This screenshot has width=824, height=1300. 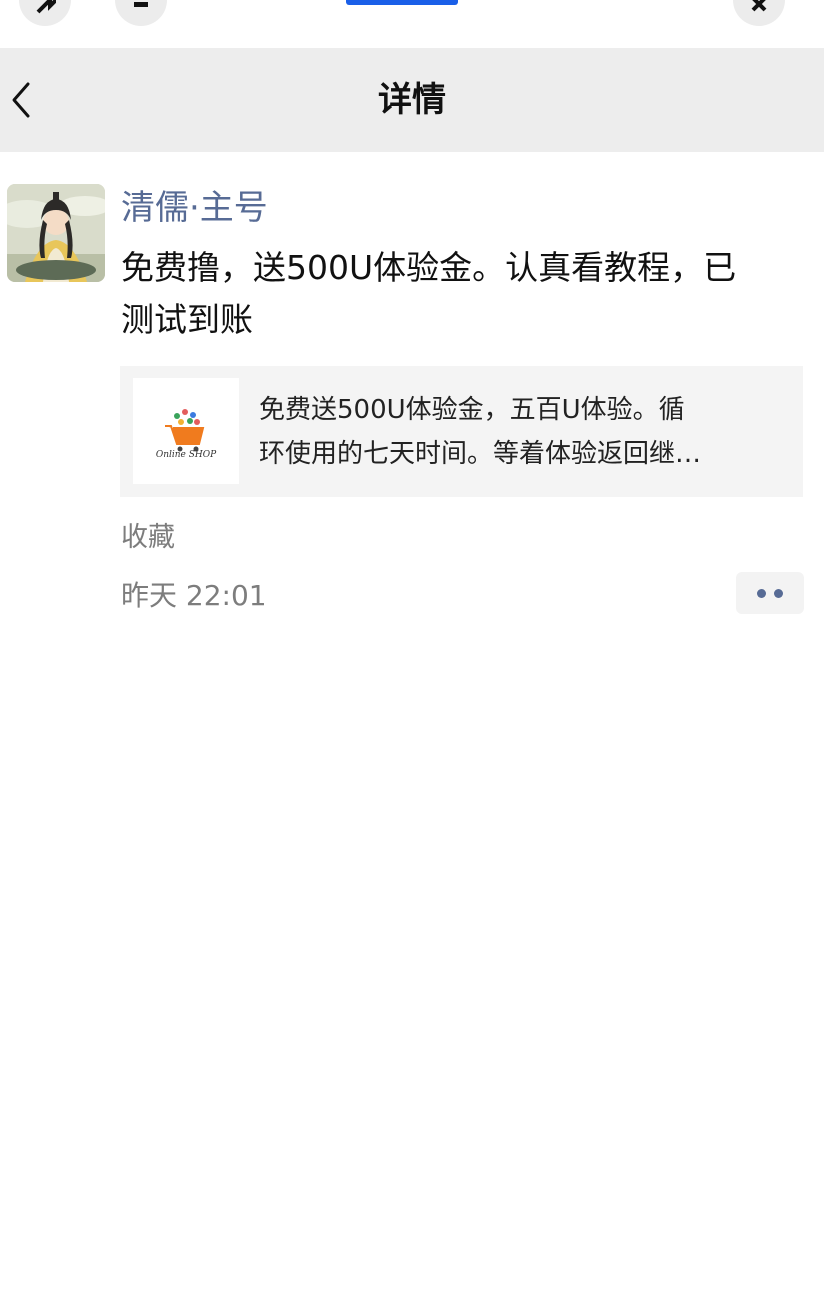 I want to click on top-strip, so click(x=412, y=24).